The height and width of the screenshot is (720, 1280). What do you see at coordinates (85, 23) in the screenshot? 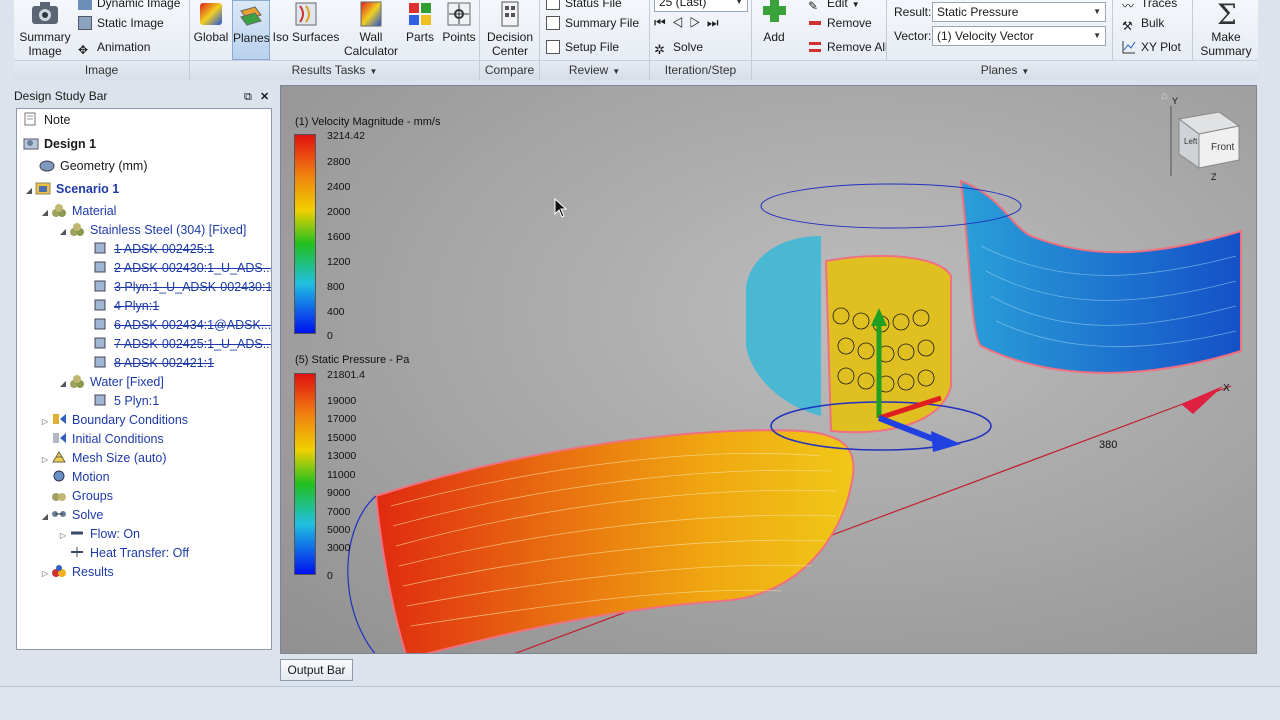
I see `static-image-icon` at bounding box center [85, 23].